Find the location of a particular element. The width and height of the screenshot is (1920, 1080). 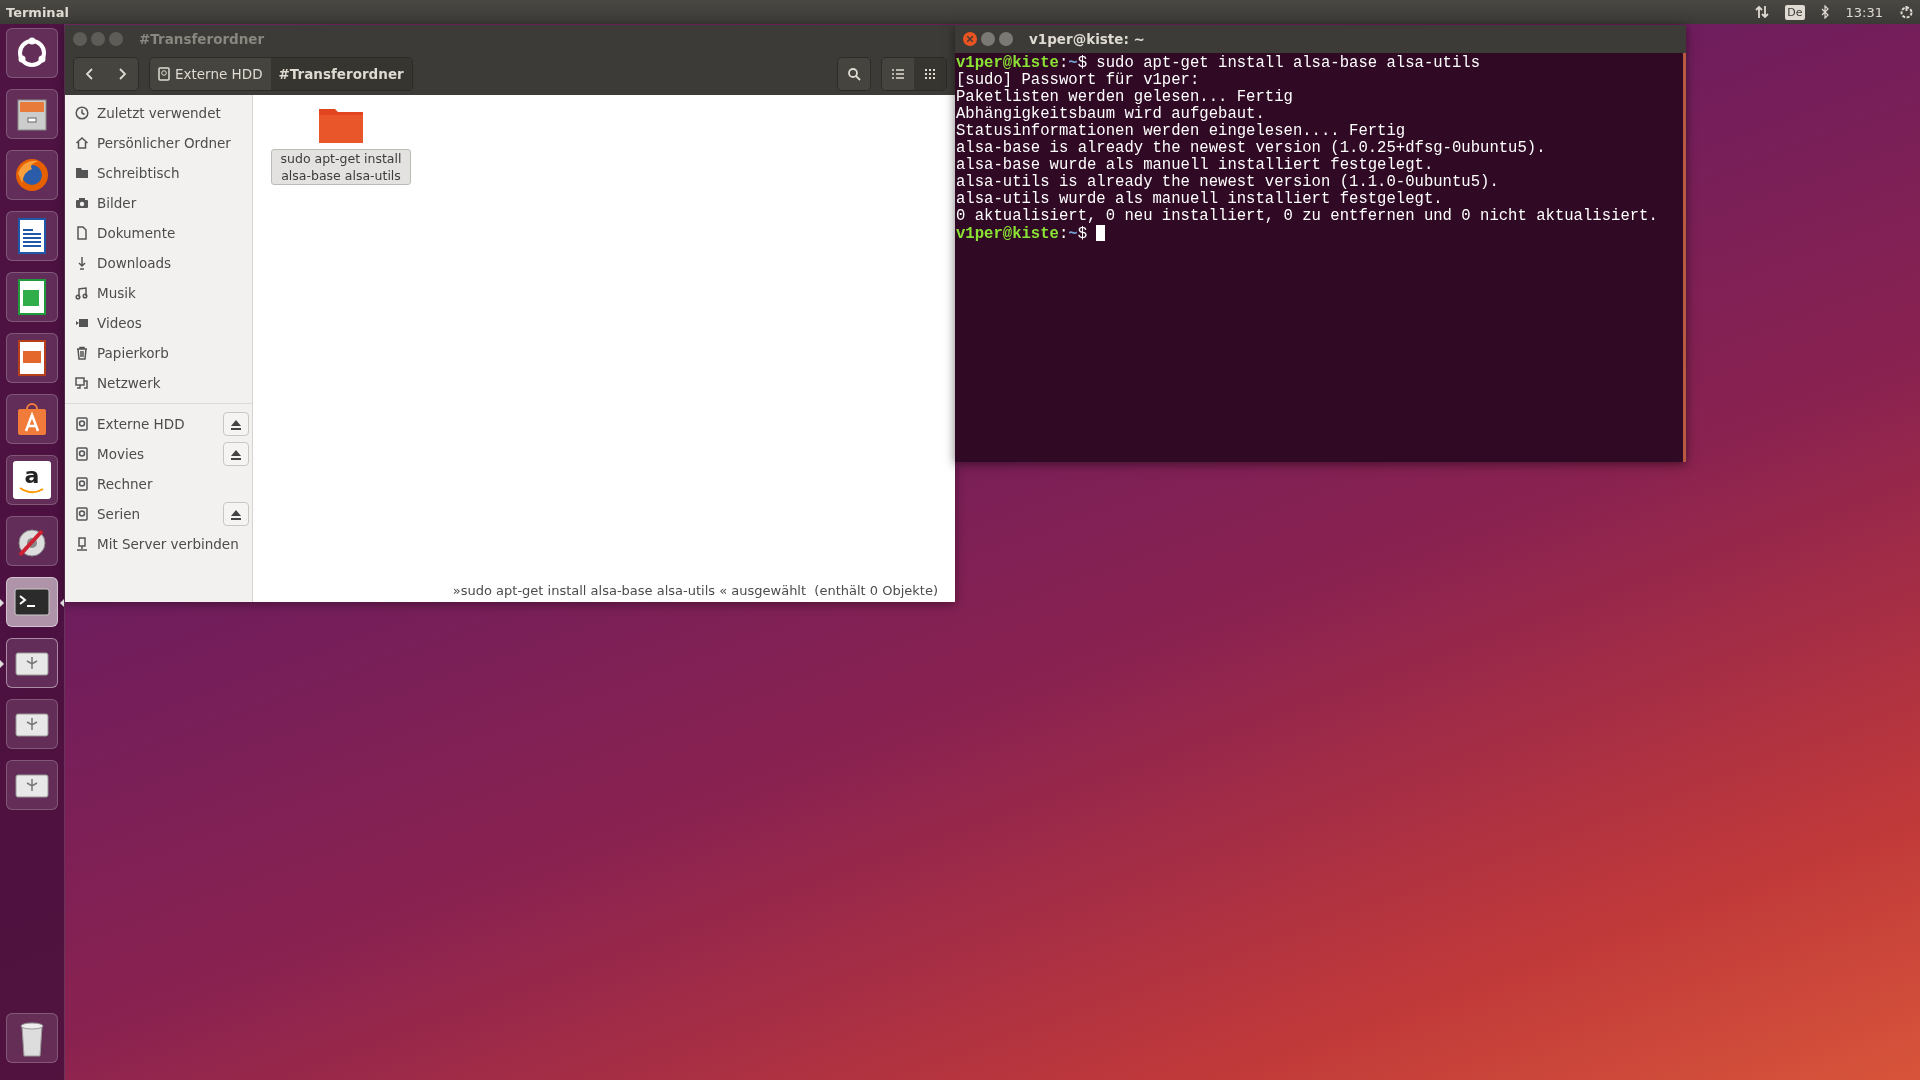

output-line: alsa-base is already the newest version (1.0.25+dfsg-0ubuntu5). is located at coordinates (1251, 148).